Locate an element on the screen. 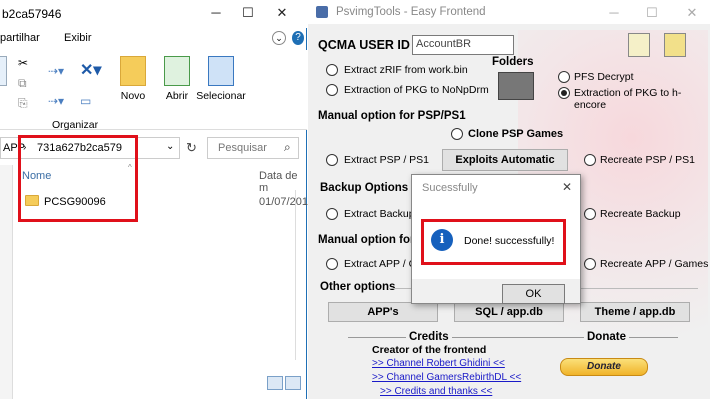 Image resolution: width=710 pixels, height=399 pixels. help-icon: ? is located at coordinates (298, 38).